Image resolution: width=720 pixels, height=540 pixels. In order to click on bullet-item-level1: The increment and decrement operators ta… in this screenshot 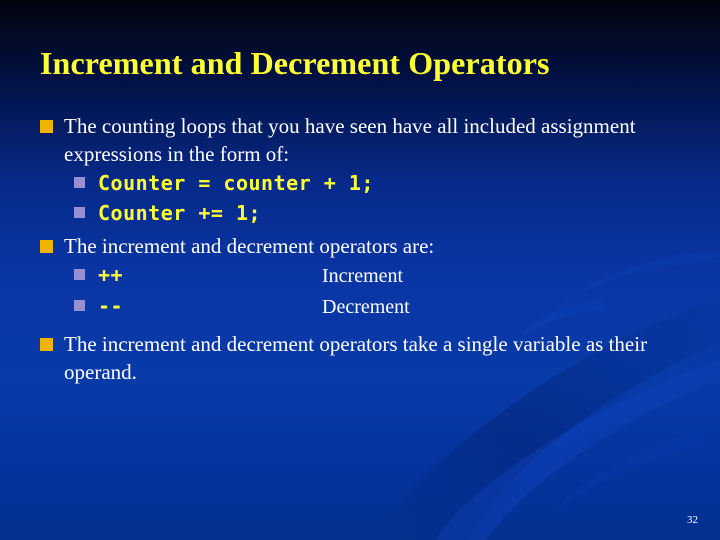, I will do `click(370, 358)`.